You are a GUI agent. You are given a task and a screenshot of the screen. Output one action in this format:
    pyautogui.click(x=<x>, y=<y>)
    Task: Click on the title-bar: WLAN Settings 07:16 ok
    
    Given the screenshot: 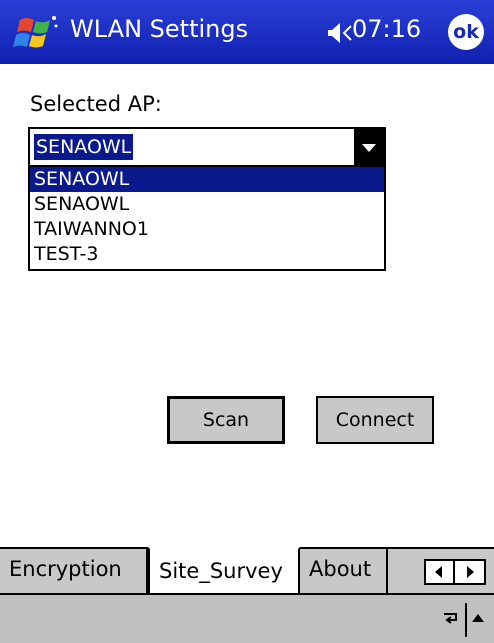 What is the action you would take?
    pyautogui.click(x=247, y=32)
    